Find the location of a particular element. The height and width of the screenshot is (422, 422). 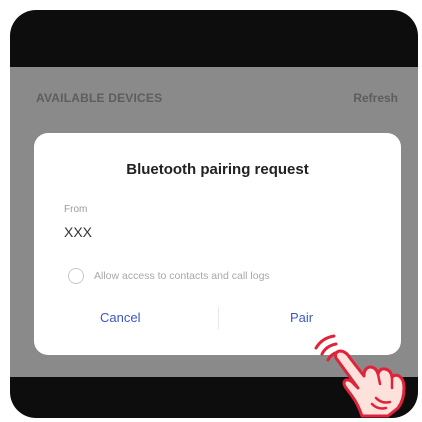

from-label: From is located at coordinates (76, 209).